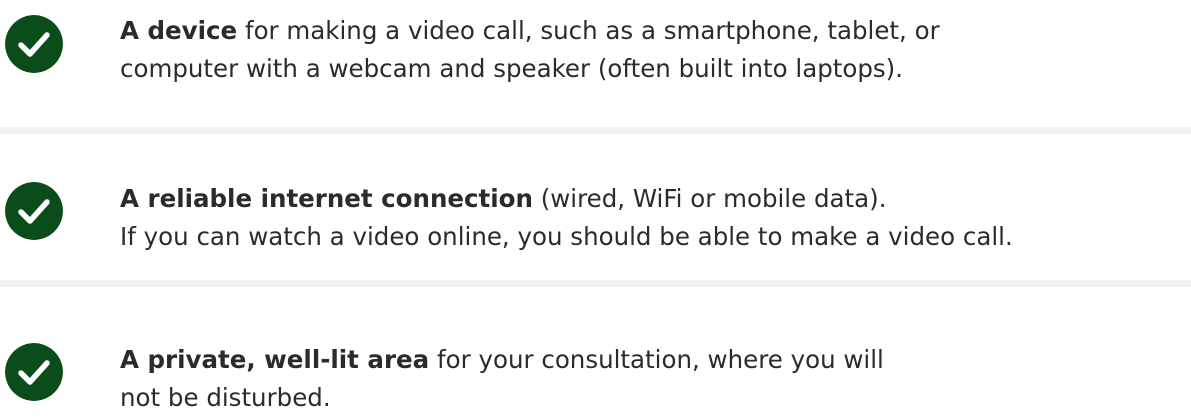 This screenshot has height=417, width=1191. Describe the element at coordinates (179, 30) in the screenshot. I see `item-bold-text: A device` at that location.